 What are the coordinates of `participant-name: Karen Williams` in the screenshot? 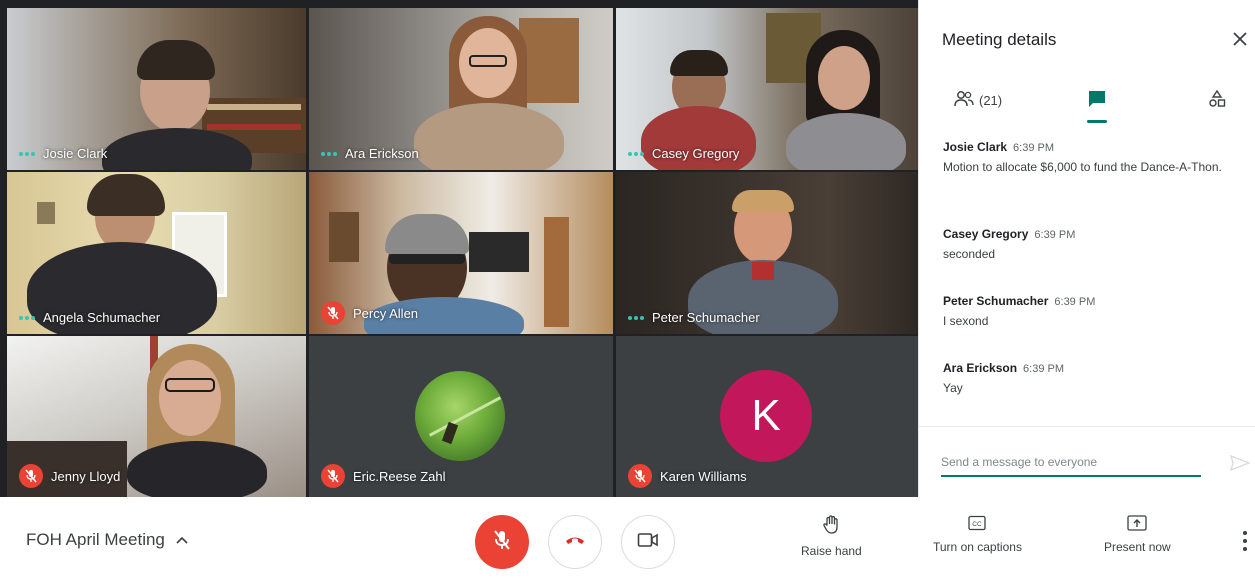 It's located at (703, 476).